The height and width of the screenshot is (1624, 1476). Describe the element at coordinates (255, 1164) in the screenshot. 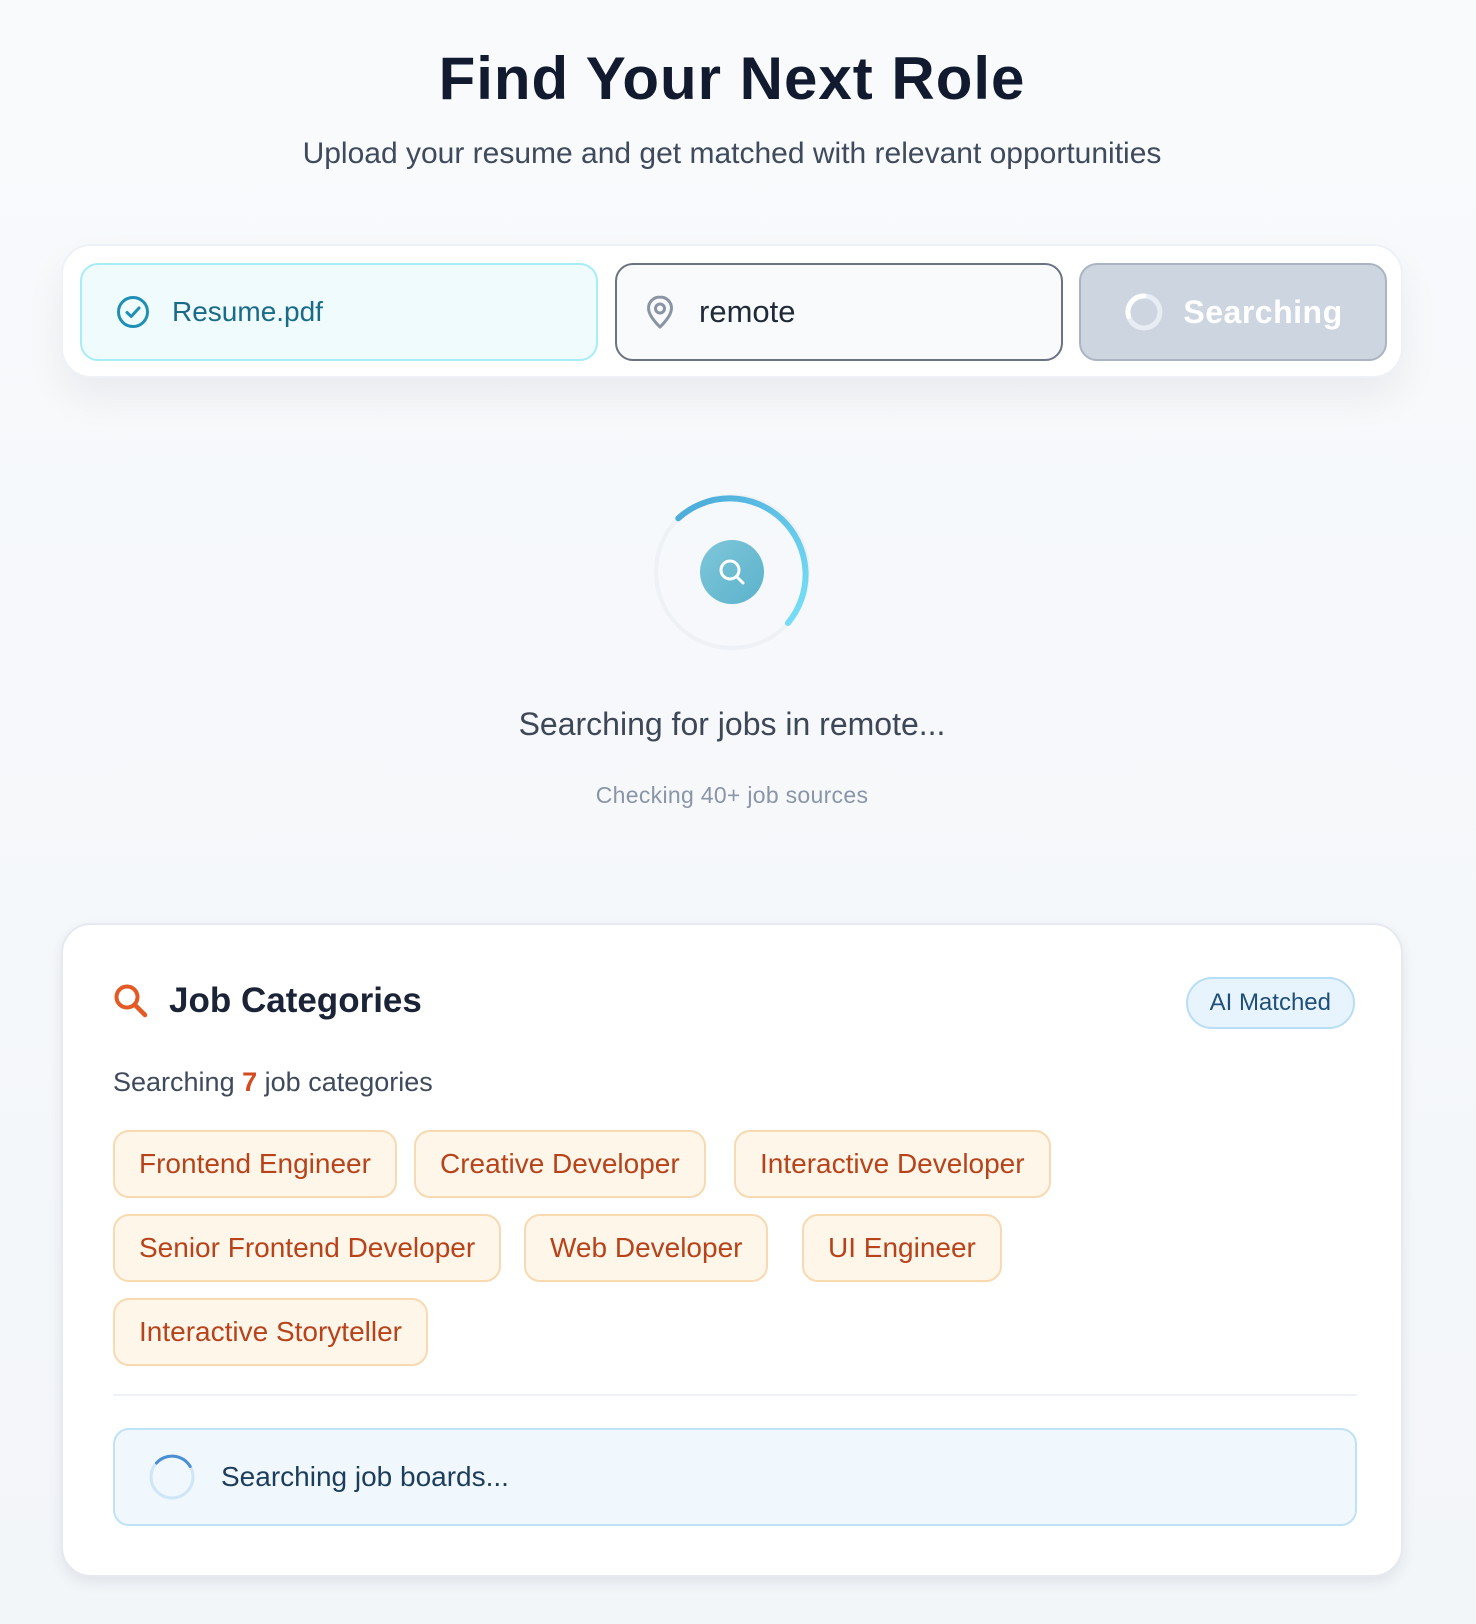

I see `category-chip: Frontend Engineer` at that location.